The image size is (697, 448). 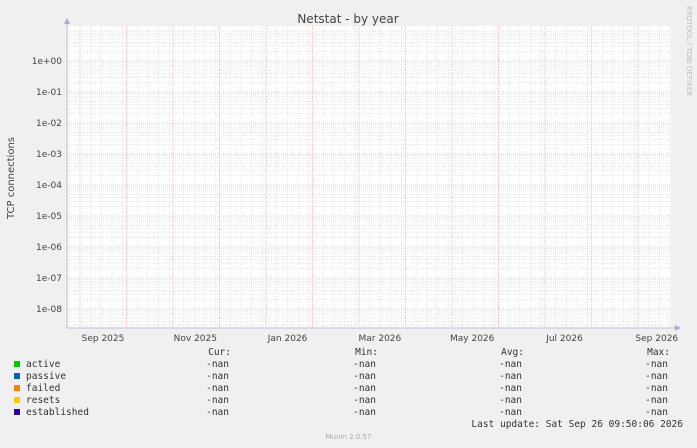 I want to click on x-tick-label: Mar 2026, so click(x=380, y=339).